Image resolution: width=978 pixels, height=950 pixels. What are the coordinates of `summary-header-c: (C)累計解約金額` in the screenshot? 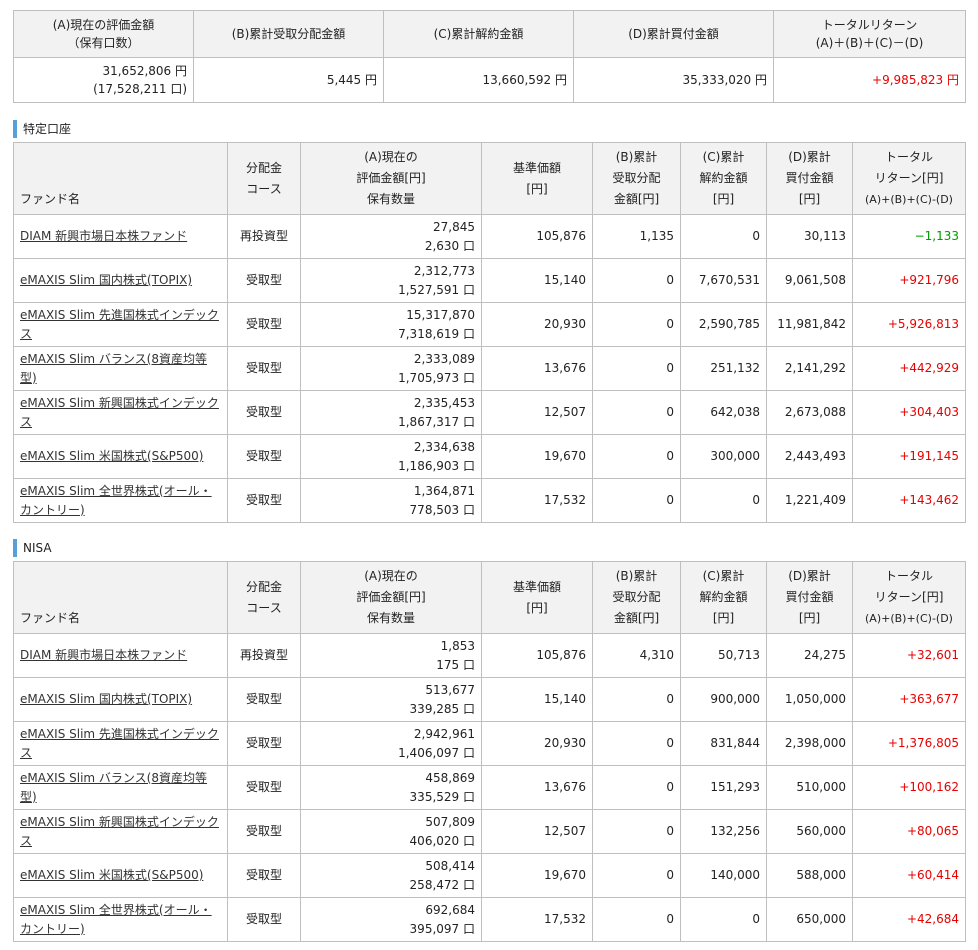 It's located at (478, 34).